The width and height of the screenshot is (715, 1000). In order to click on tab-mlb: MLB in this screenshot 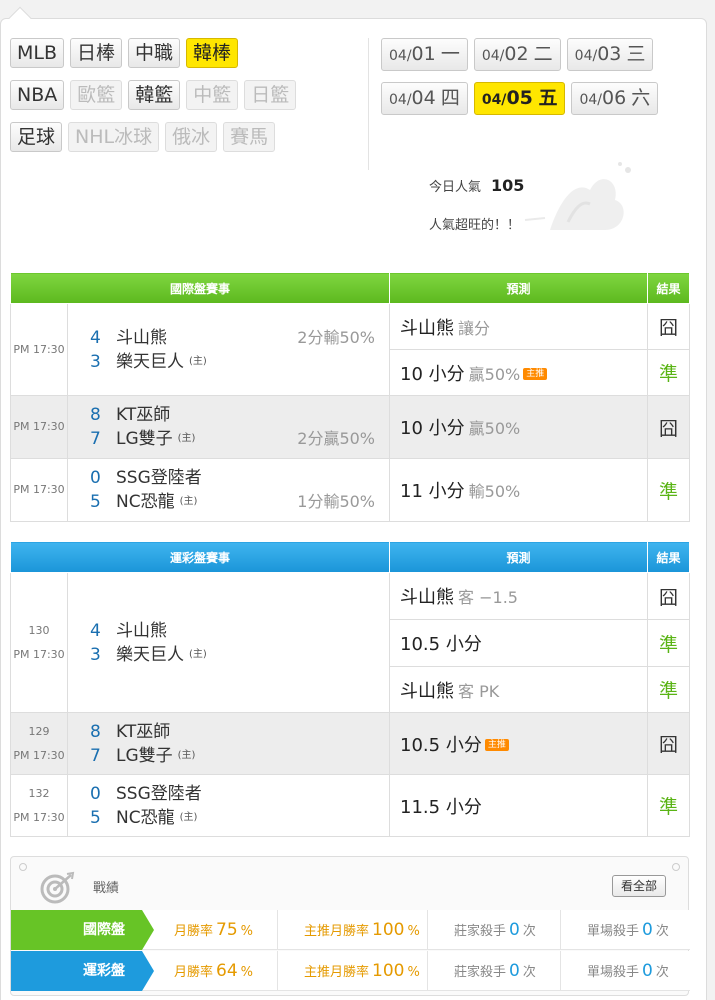, I will do `click(37, 53)`.